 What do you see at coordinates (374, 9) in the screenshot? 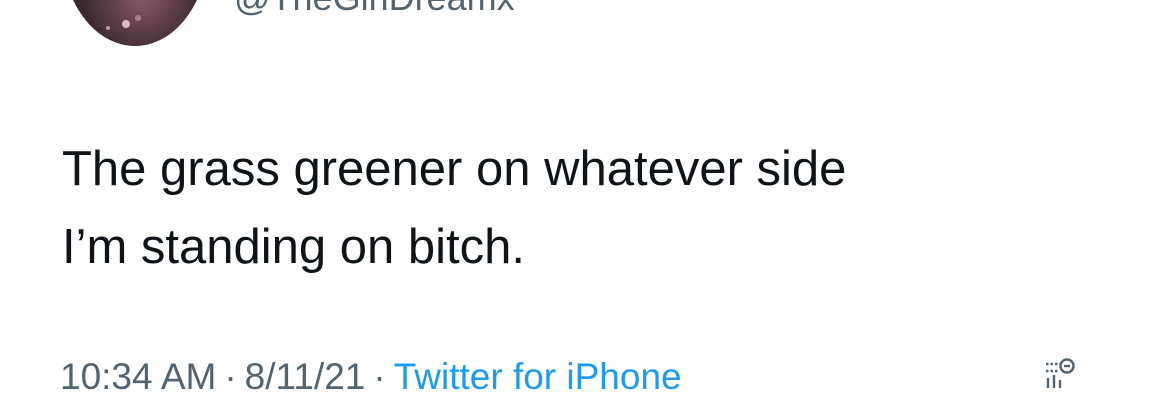
I see `author-handle: @TheGirlDreamx` at bounding box center [374, 9].